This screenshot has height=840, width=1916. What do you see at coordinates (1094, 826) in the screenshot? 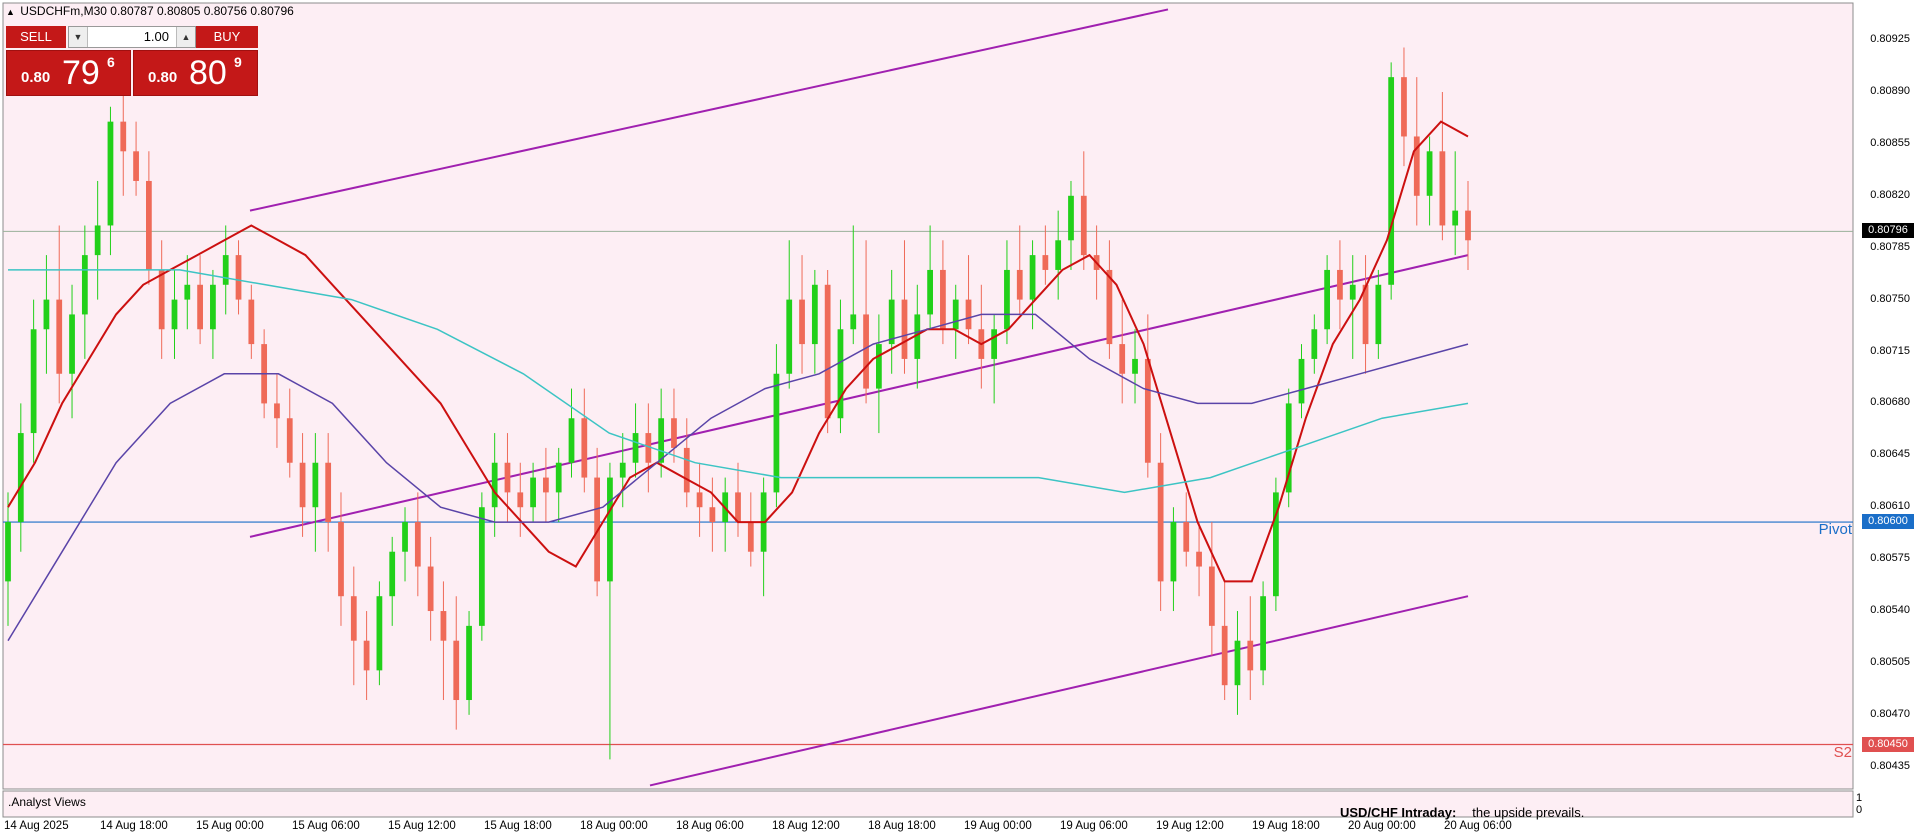
I see `time-tick-label: 19 Aug 06:00` at bounding box center [1094, 826].